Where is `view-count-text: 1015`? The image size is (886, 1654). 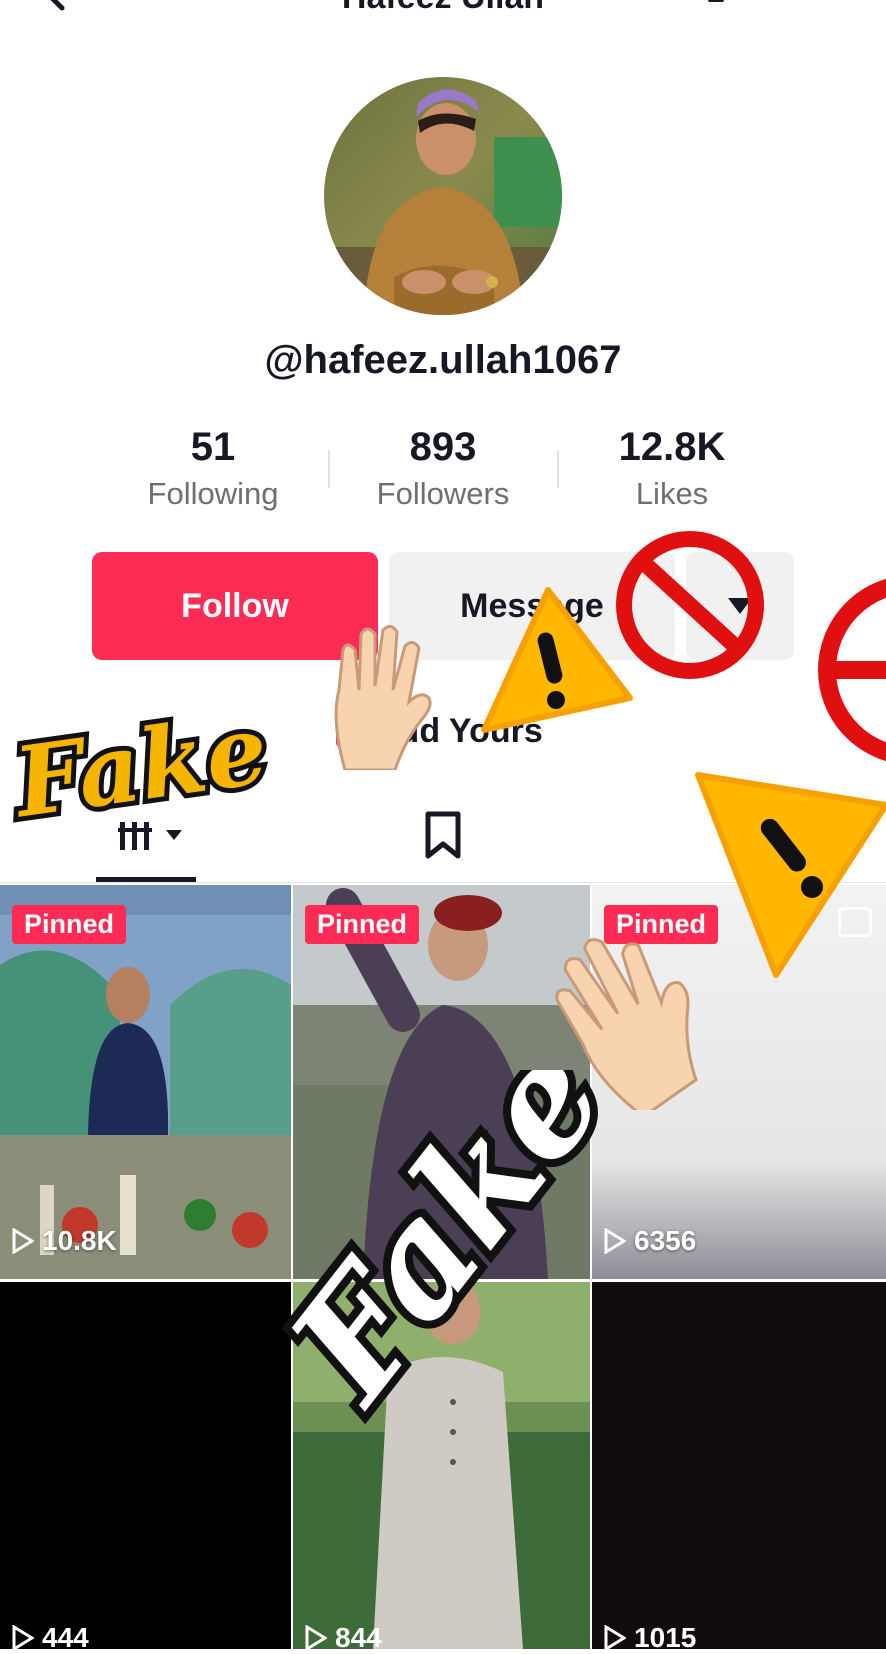
view-count-text: 1015 is located at coordinates (665, 1637).